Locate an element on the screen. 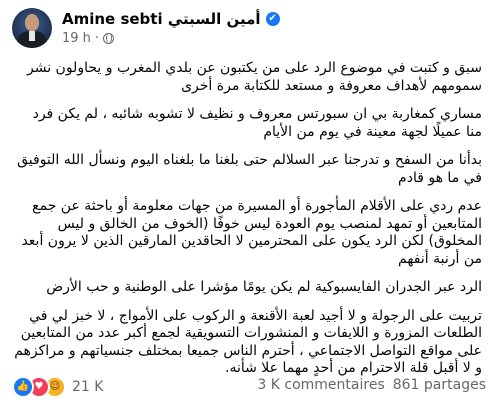 This screenshot has width=497, height=408. post-meta: 19 h · is located at coordinates (88, 38).